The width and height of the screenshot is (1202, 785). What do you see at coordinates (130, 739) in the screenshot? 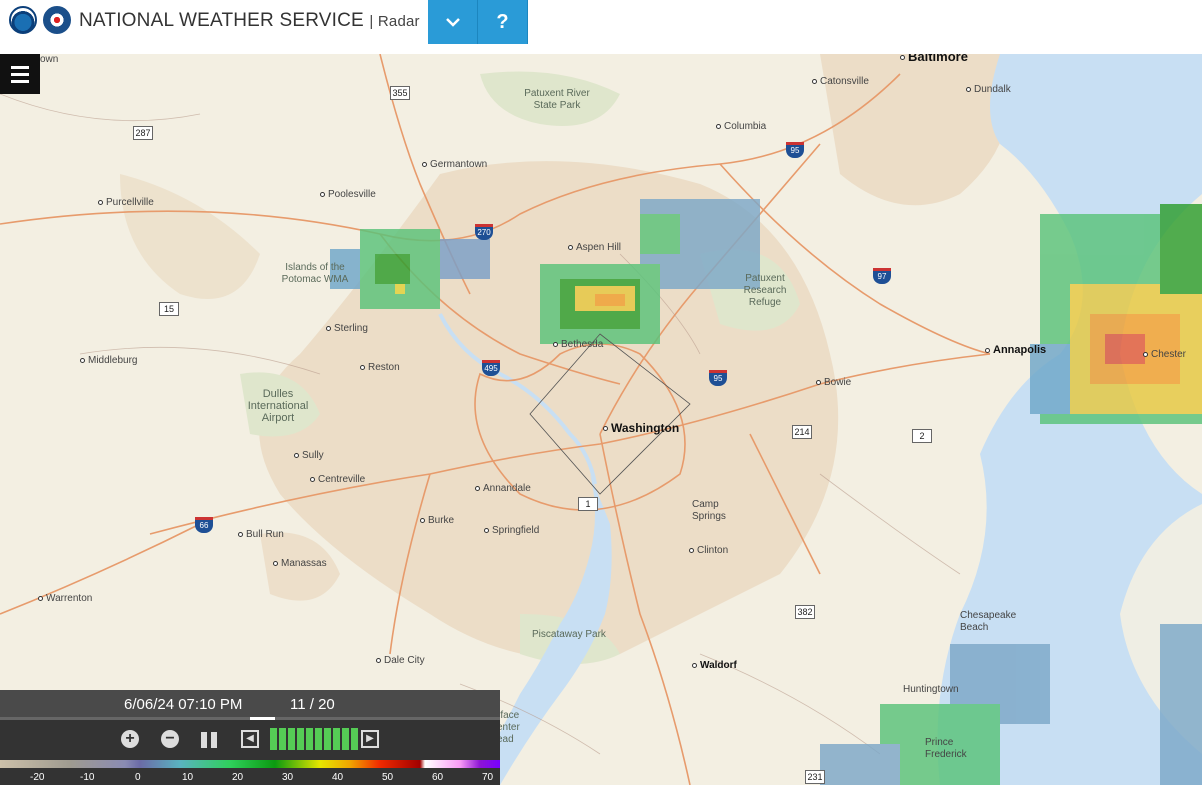
I see `zoom-in-button: +` at bounding box center [130, 739].